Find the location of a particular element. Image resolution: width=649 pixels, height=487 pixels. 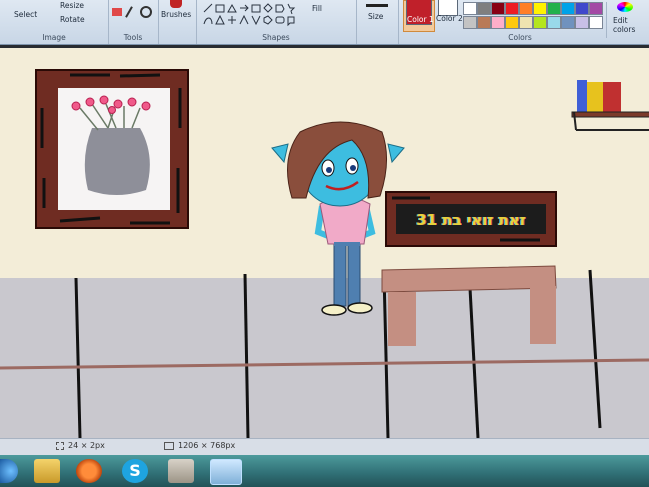

rotate-button: Rotate is located at coordinates (72, 19).